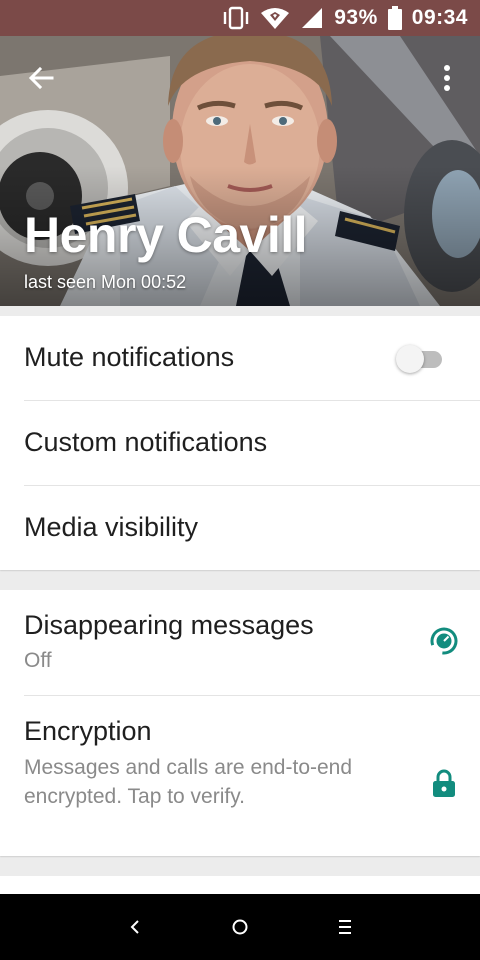  Describe the element at coordinates (111, 527) in the screenshot. I see `media-visibility-label: Media visibility` at that location.